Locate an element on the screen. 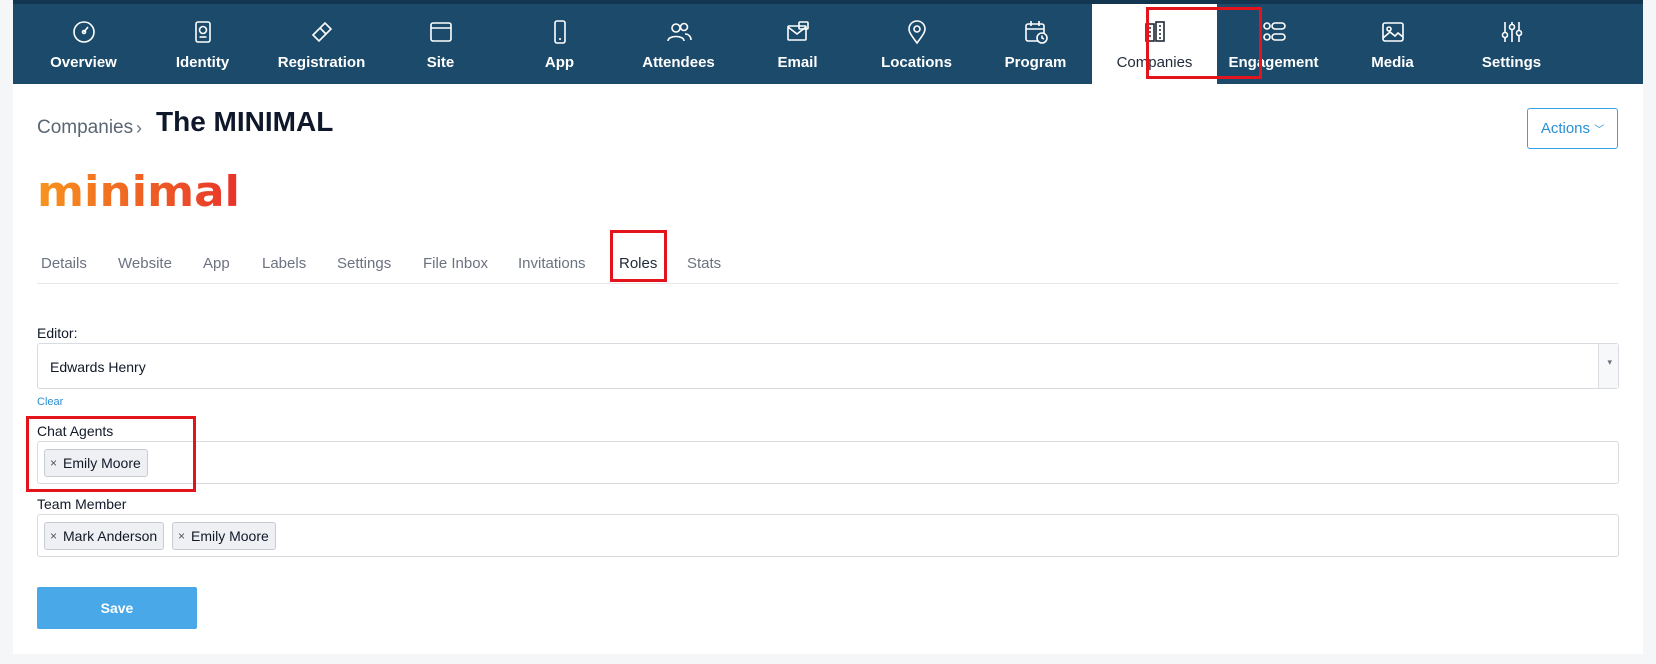 This screenshot has width=1656, height=664. logo-text: minimal is located at coordinates (138, 193).